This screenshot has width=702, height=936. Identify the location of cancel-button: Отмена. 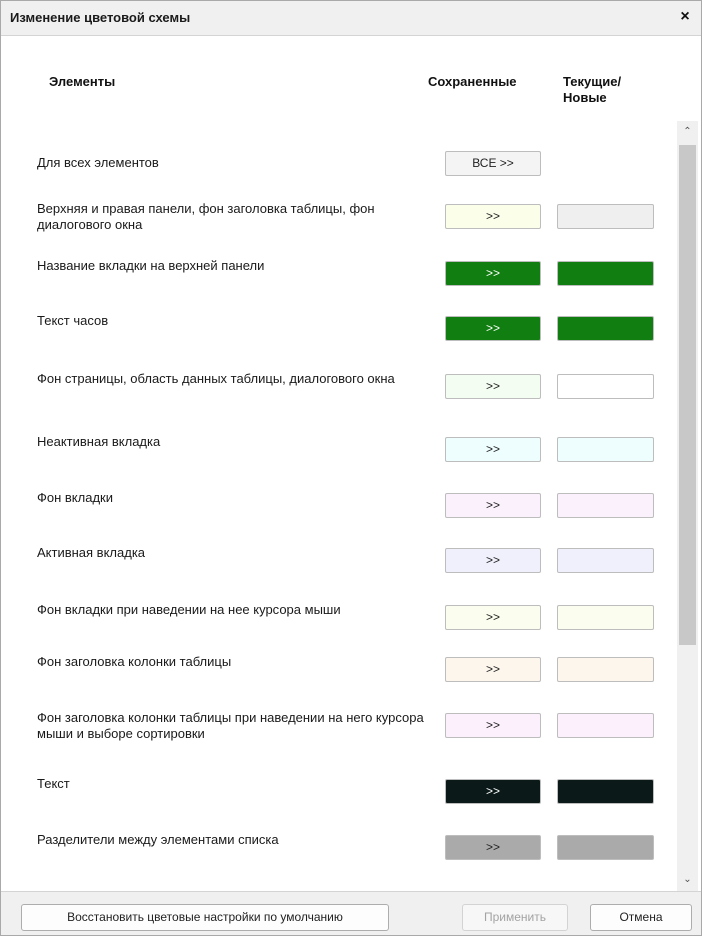
(641, 917).